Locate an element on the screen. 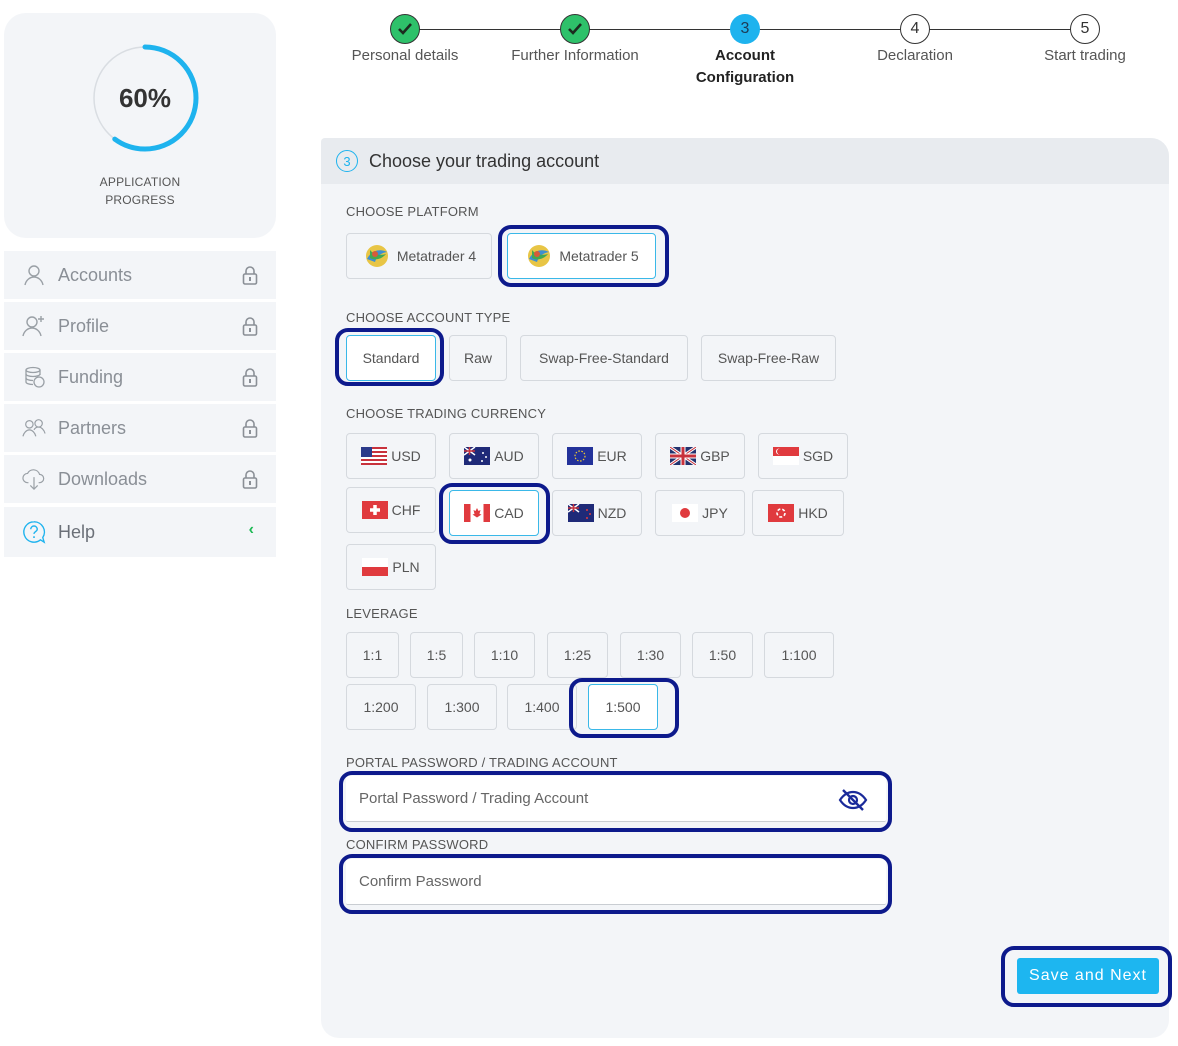 The width and height of the screenshot is (1178, 1046). leverage-1-300: 1:300 is located at coordinates (462, 707).